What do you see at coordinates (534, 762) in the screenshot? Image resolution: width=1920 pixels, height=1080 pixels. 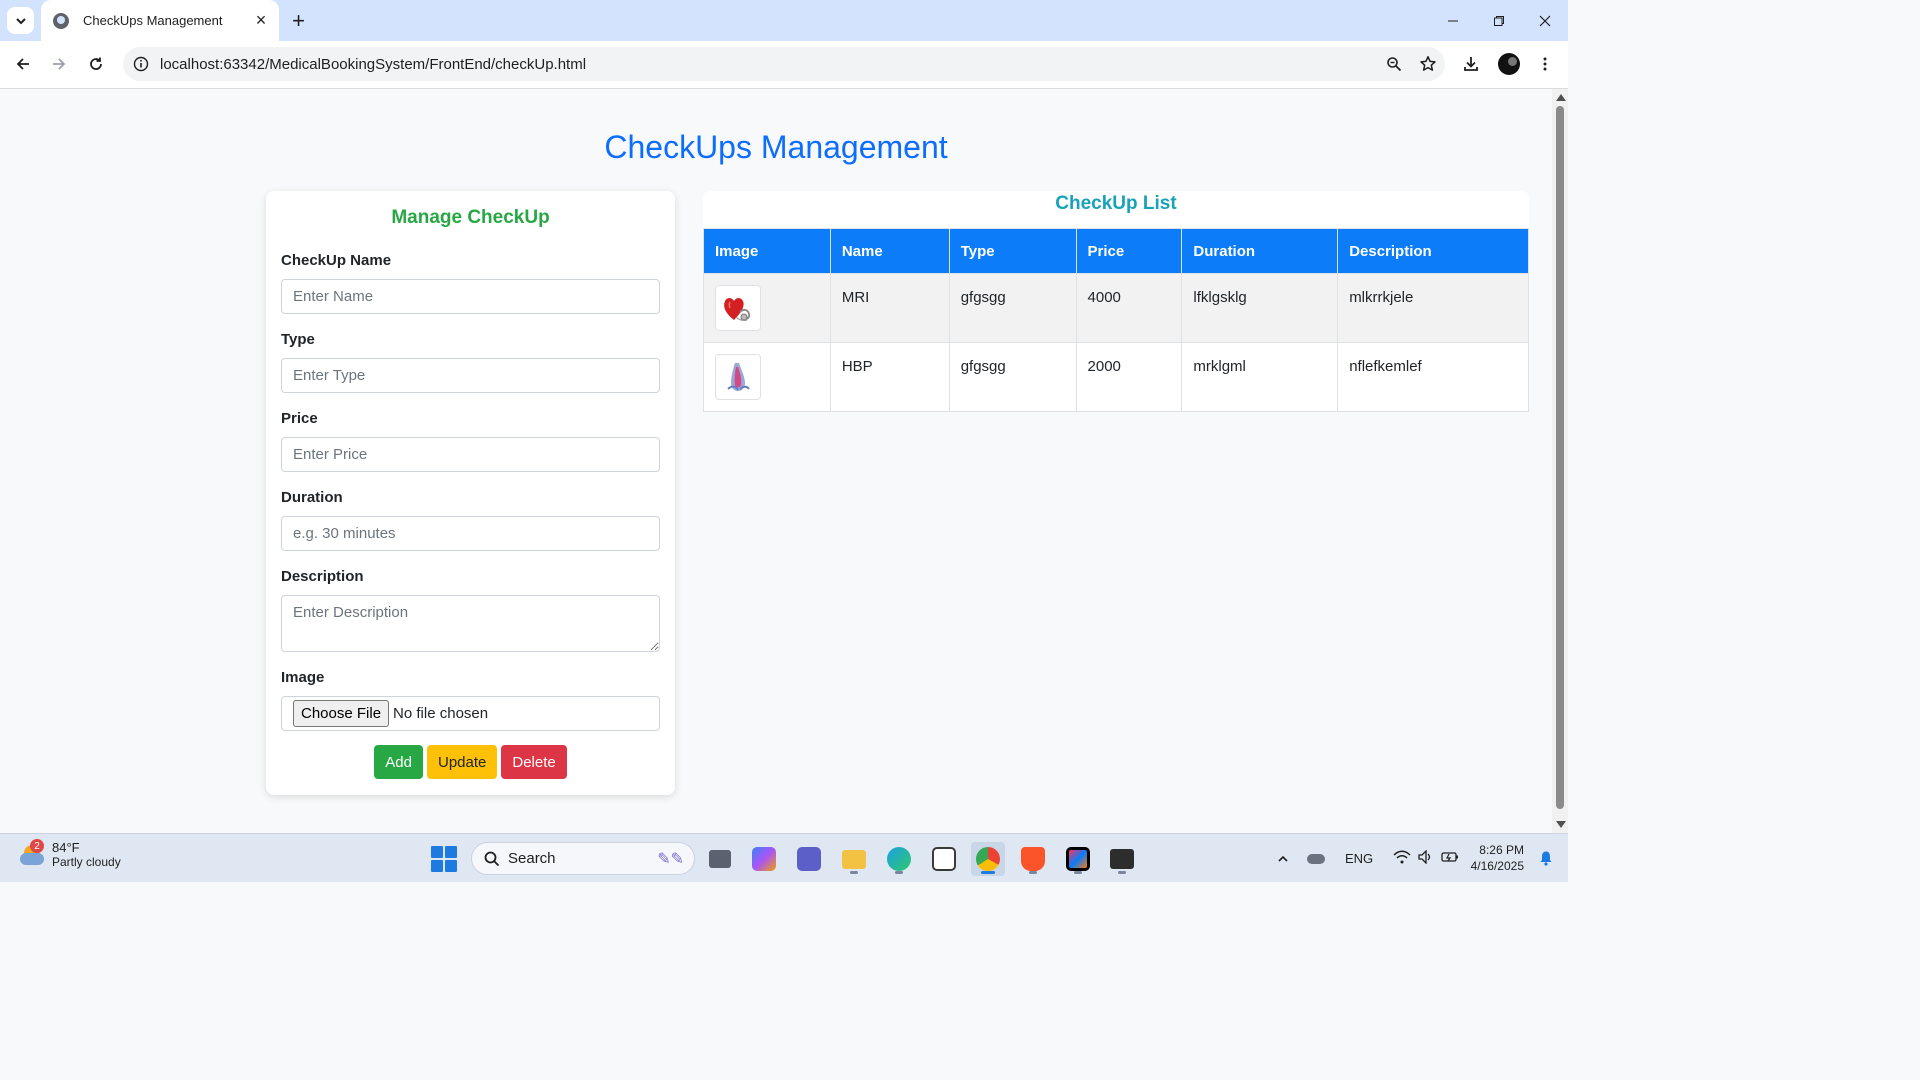 I see `delete-button: Delete` at bounding box center [534, 762].